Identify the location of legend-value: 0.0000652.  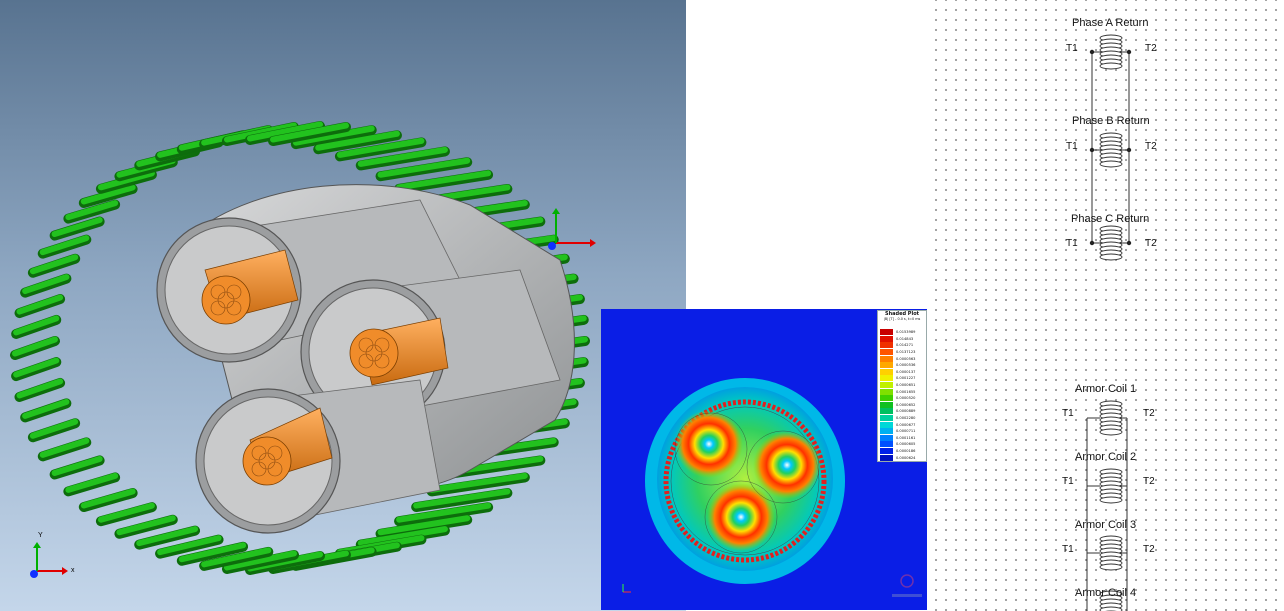
(906, 404).